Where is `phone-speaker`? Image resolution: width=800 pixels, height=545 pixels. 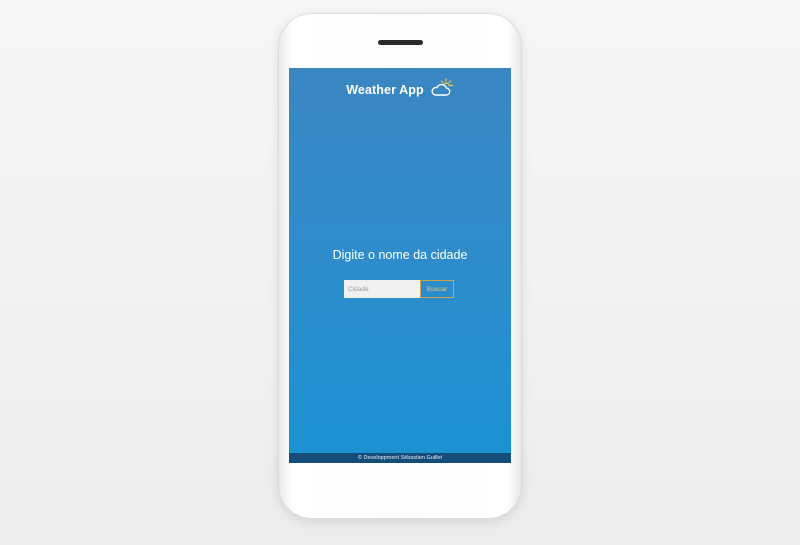 phone-speaker is located at coordinates (400, 42).